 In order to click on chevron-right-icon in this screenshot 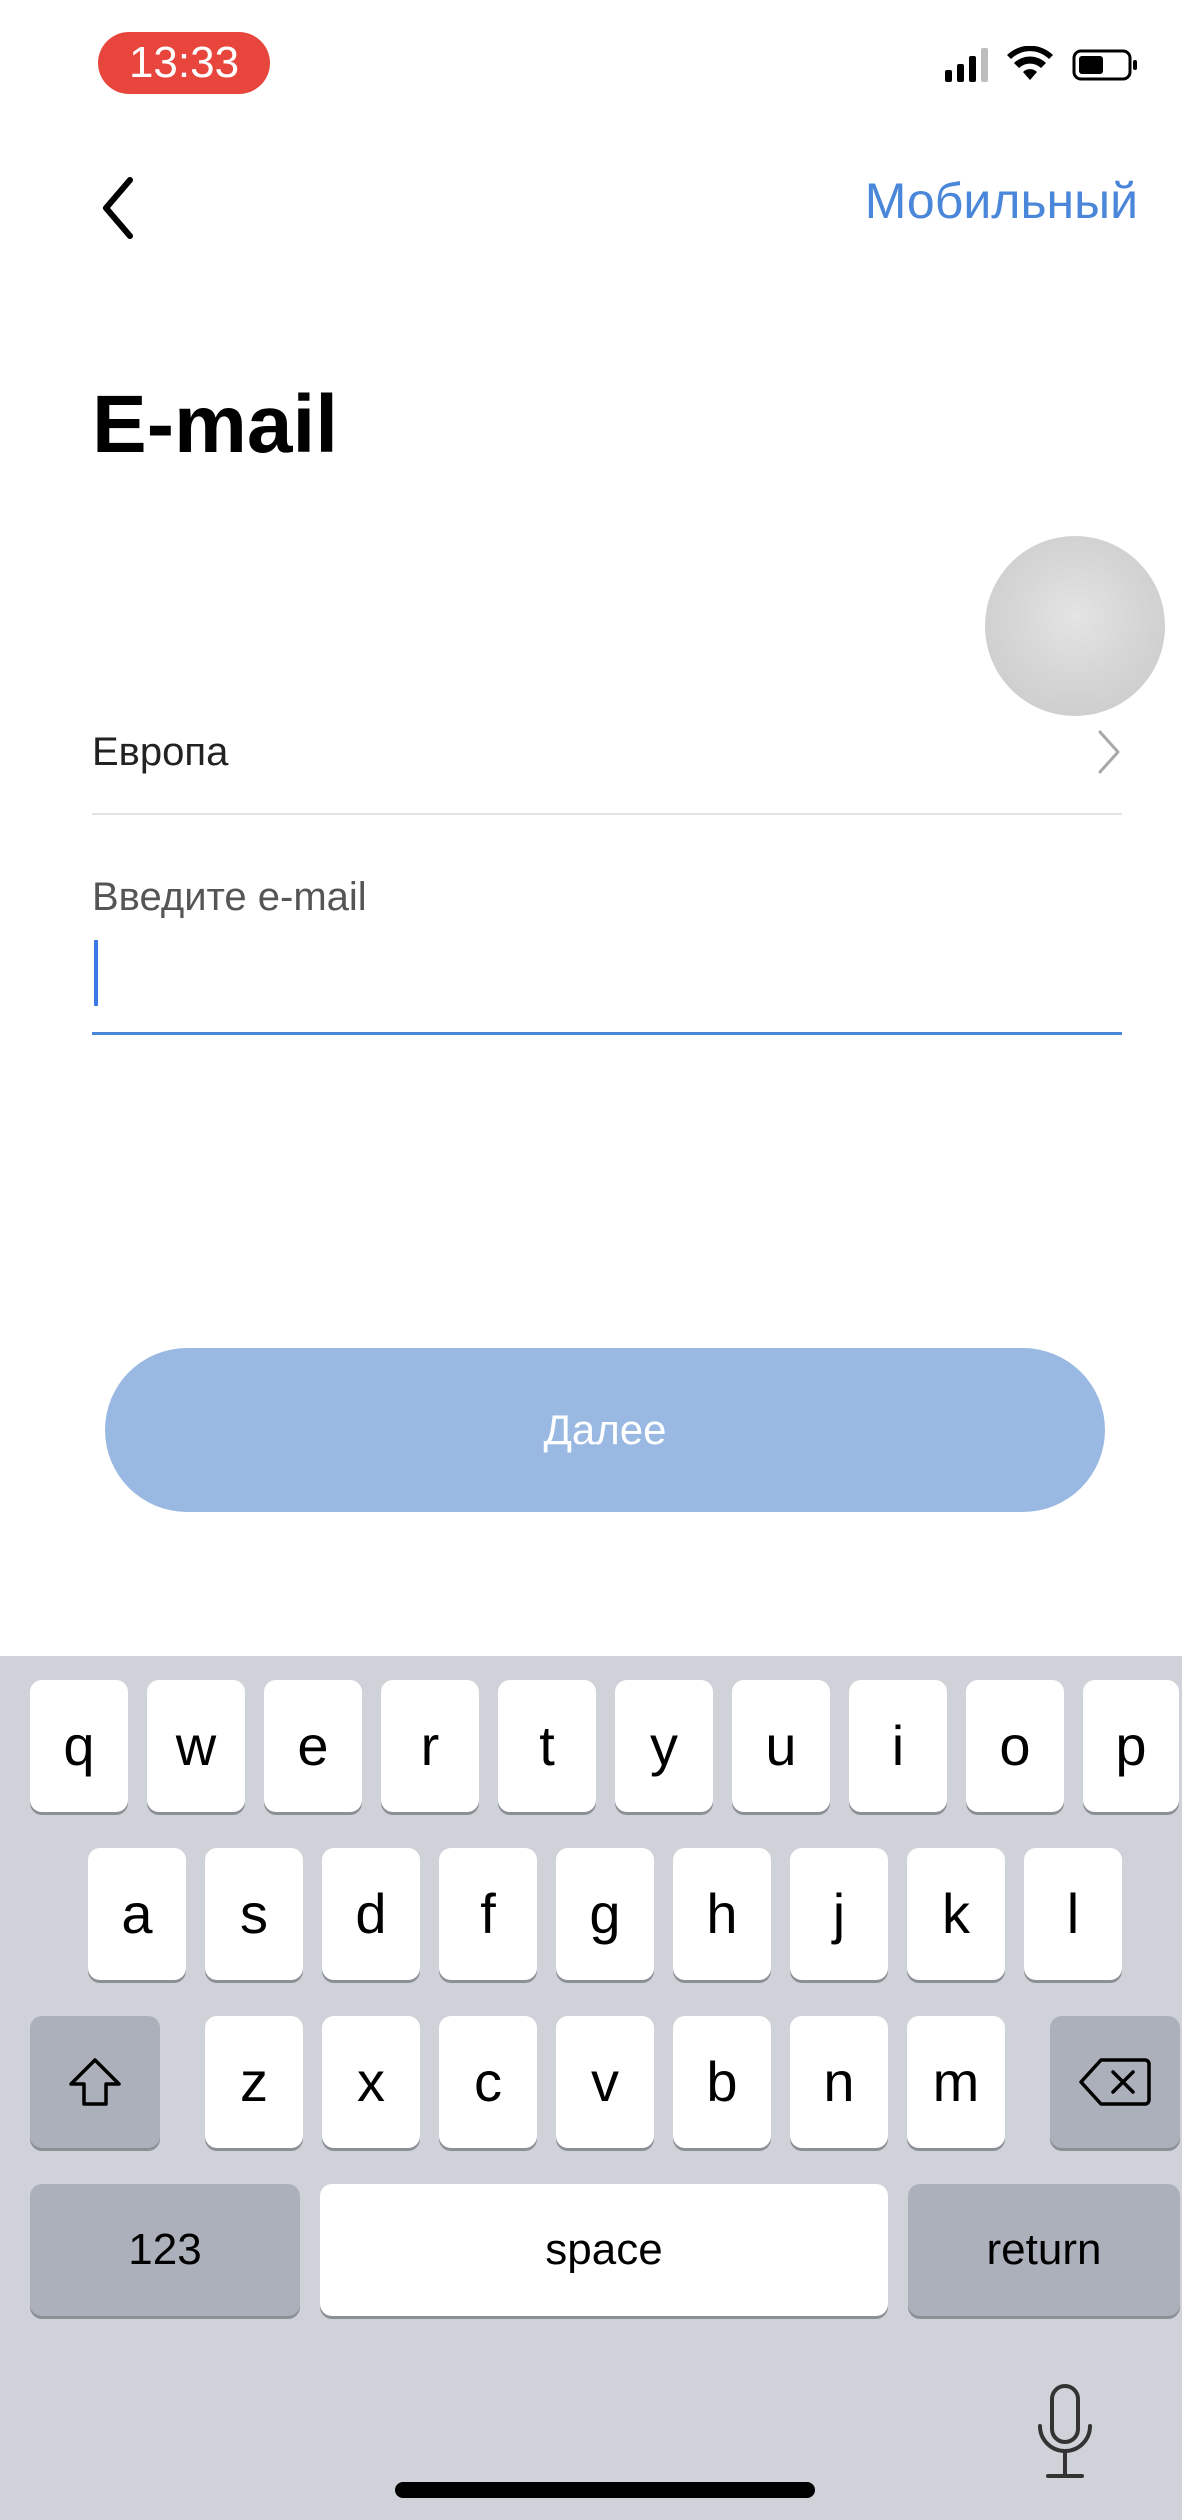, I will do `click(1109, 752)`.